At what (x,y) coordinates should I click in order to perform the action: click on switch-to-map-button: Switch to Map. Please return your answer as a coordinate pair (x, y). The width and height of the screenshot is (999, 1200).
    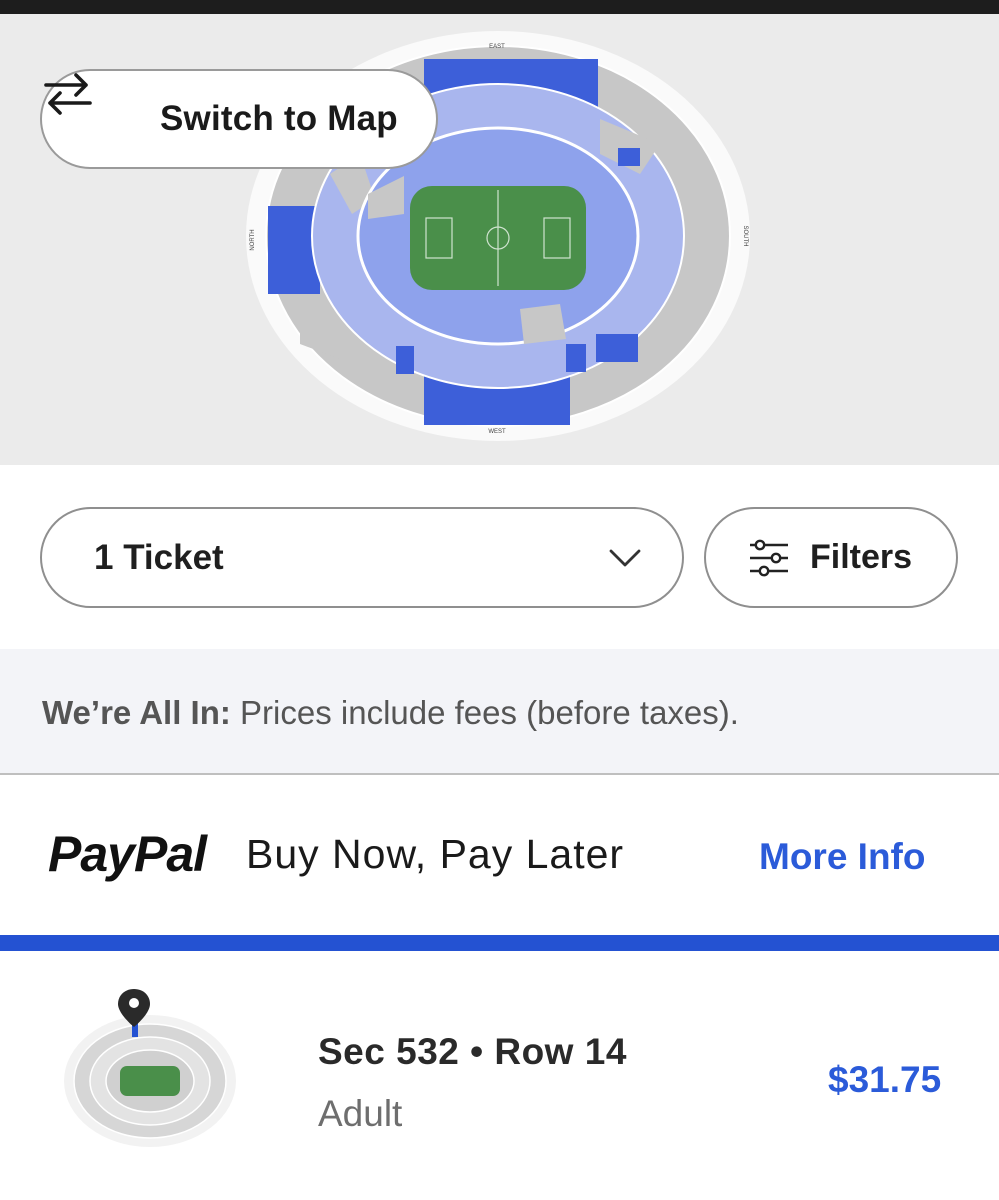
    Looking at the image, I should click on (239, 119).